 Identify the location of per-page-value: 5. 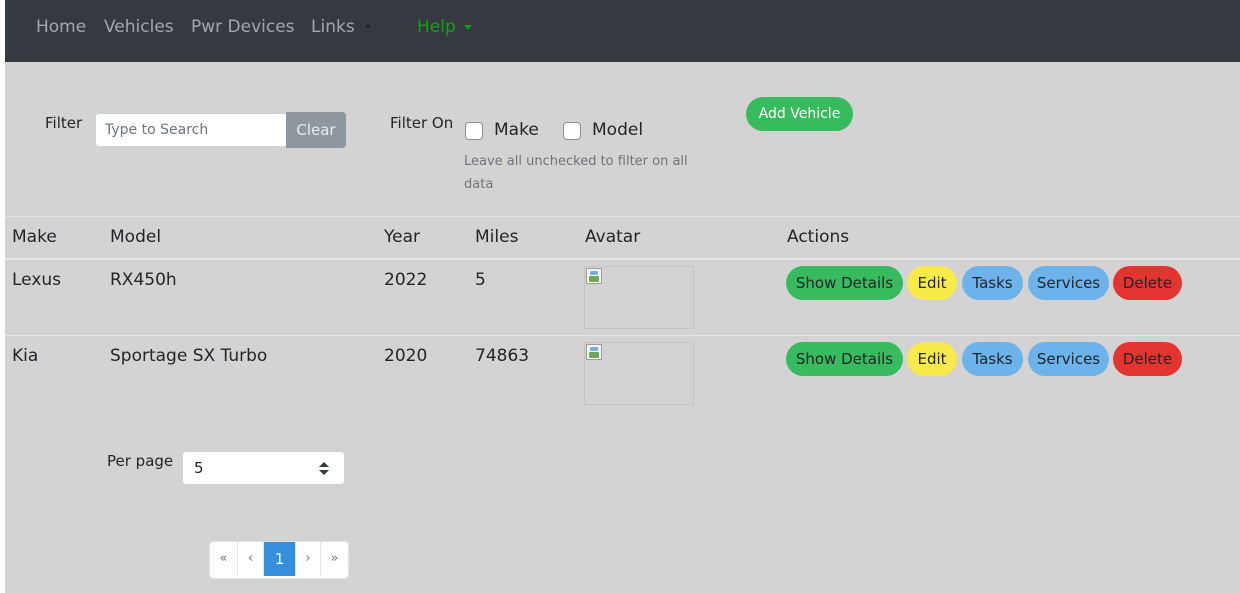
(199, 468).